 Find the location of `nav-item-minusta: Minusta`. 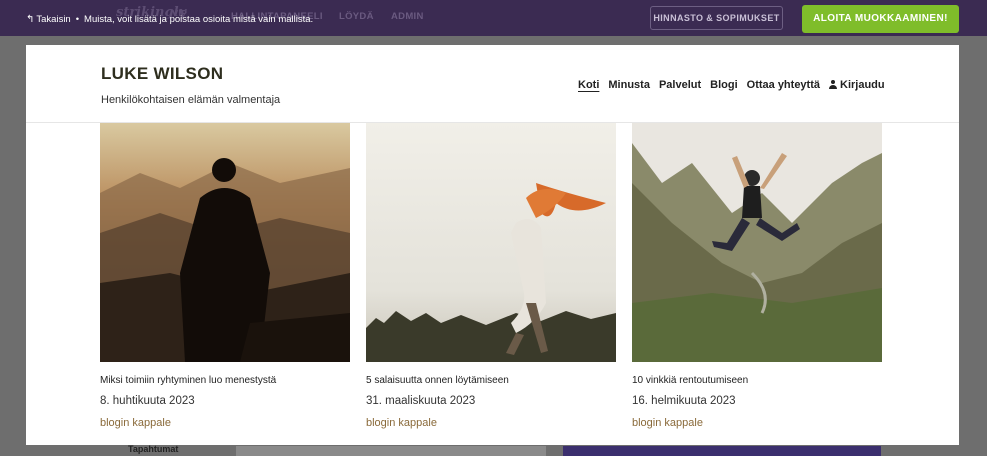

nav-item-minusta: Minusta is located at coordinates (629, 85).